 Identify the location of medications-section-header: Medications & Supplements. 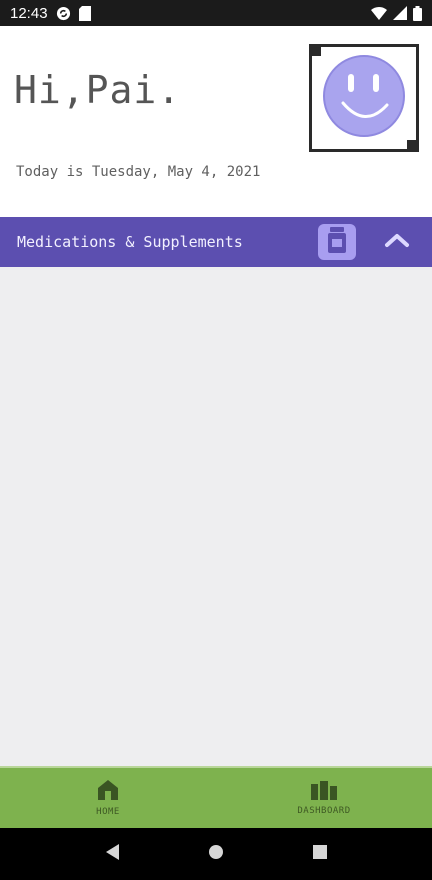
(216, 242).